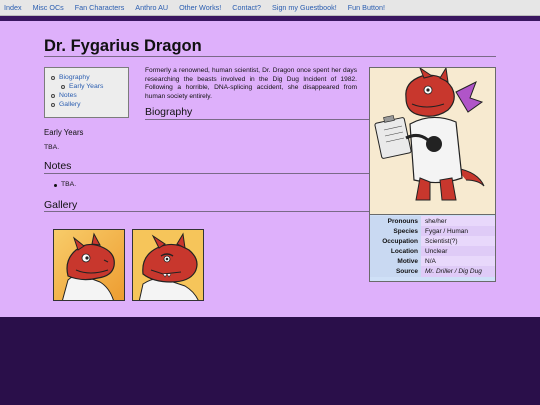 The image size is (540, 405). What do you see at coordinates (458, 261) in the screenshot?
I see `infobox-value: N/A` at bounding box center [458, 261].